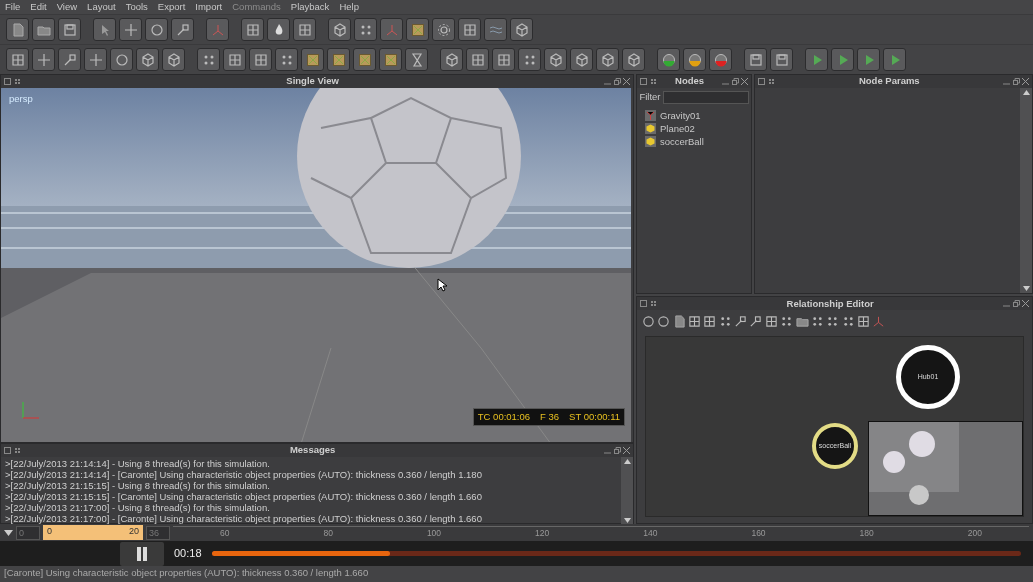  What do you see at coordinates (49, 531) in the screenshot?
I see `range-start: 0` at bounding box center [49, 531].